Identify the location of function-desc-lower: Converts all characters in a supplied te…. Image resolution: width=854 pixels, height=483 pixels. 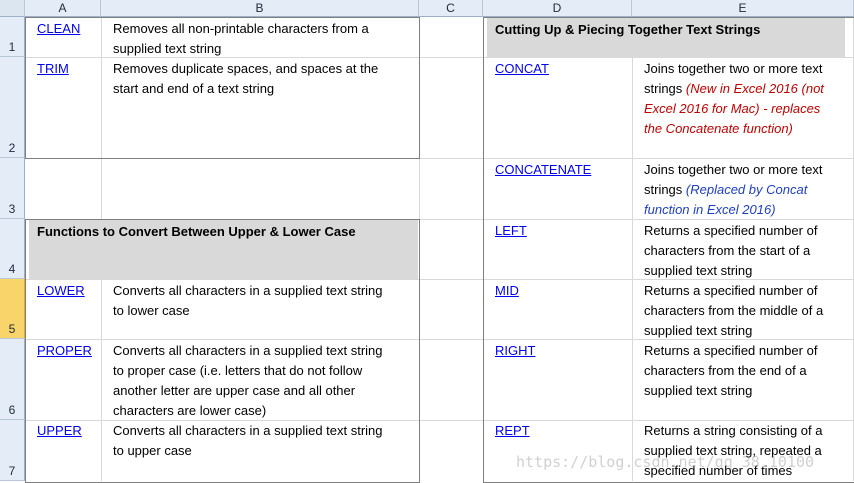
(248, 300).